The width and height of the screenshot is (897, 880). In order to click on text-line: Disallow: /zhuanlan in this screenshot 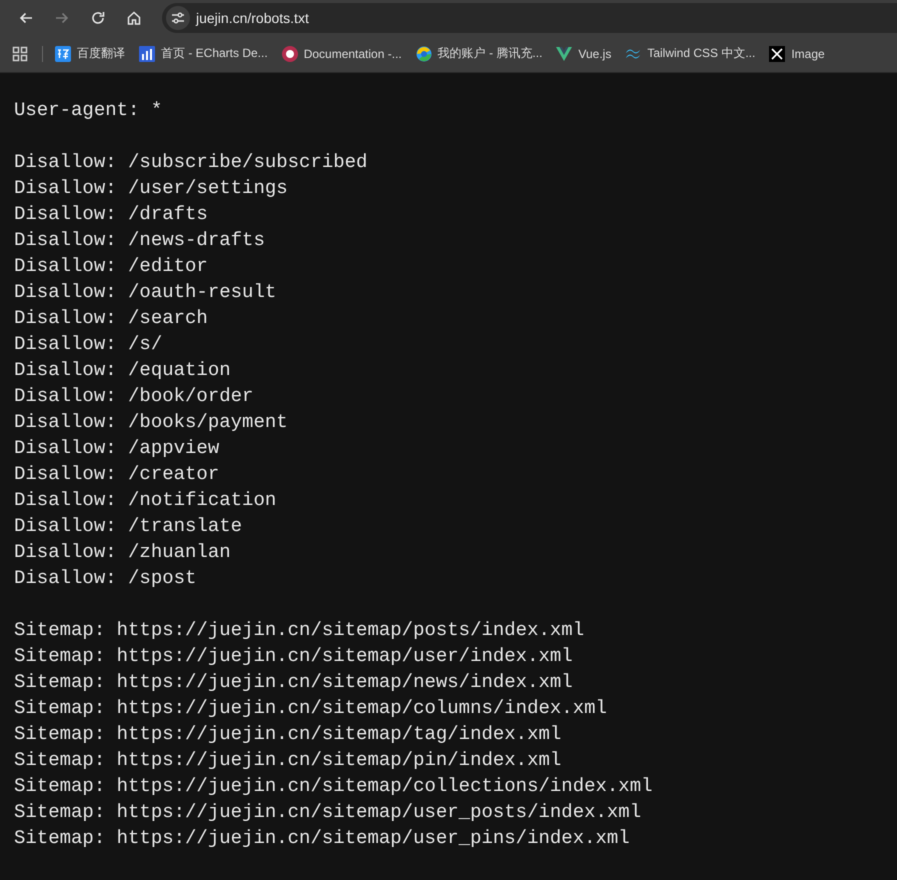, I will do `click(123, 552)`.